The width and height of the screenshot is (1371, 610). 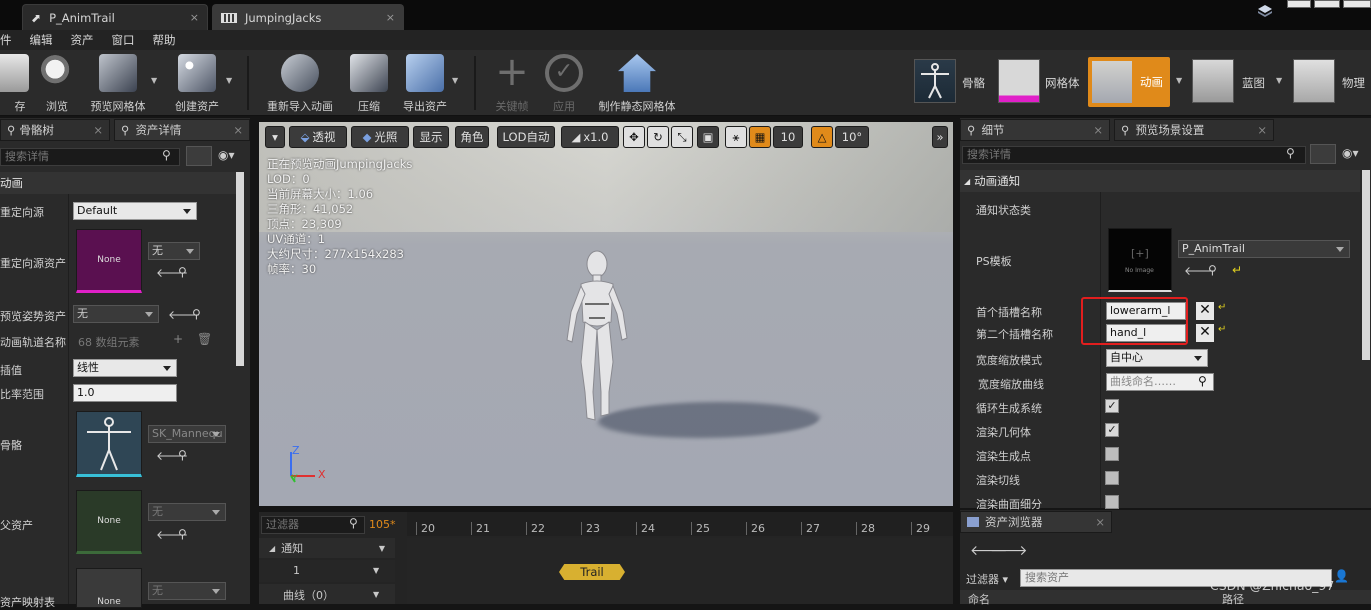 I want to click on playback-speed-button: ◢ x1.0, so click(x=590, y=137).